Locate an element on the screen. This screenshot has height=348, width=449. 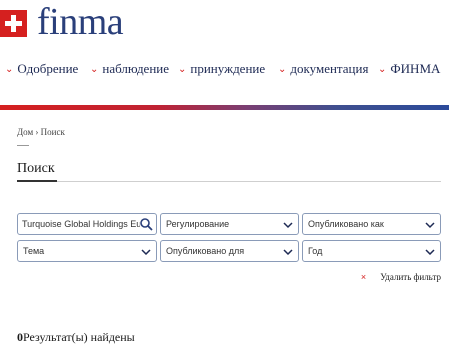
regulation-select: Регулирование is located at coordinates (229, 224).